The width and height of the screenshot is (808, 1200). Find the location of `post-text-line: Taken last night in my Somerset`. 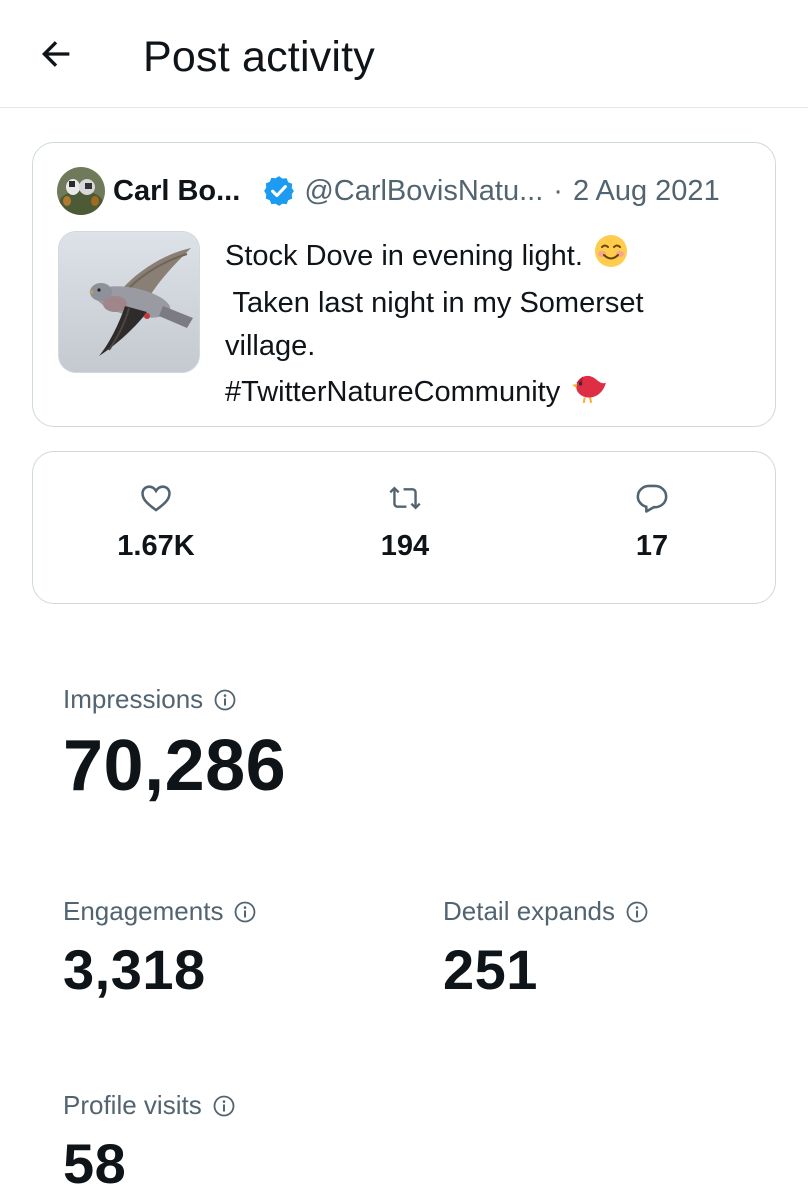

post-text-line: Taken last night in my Somerset is located at coordinates (434, 303).